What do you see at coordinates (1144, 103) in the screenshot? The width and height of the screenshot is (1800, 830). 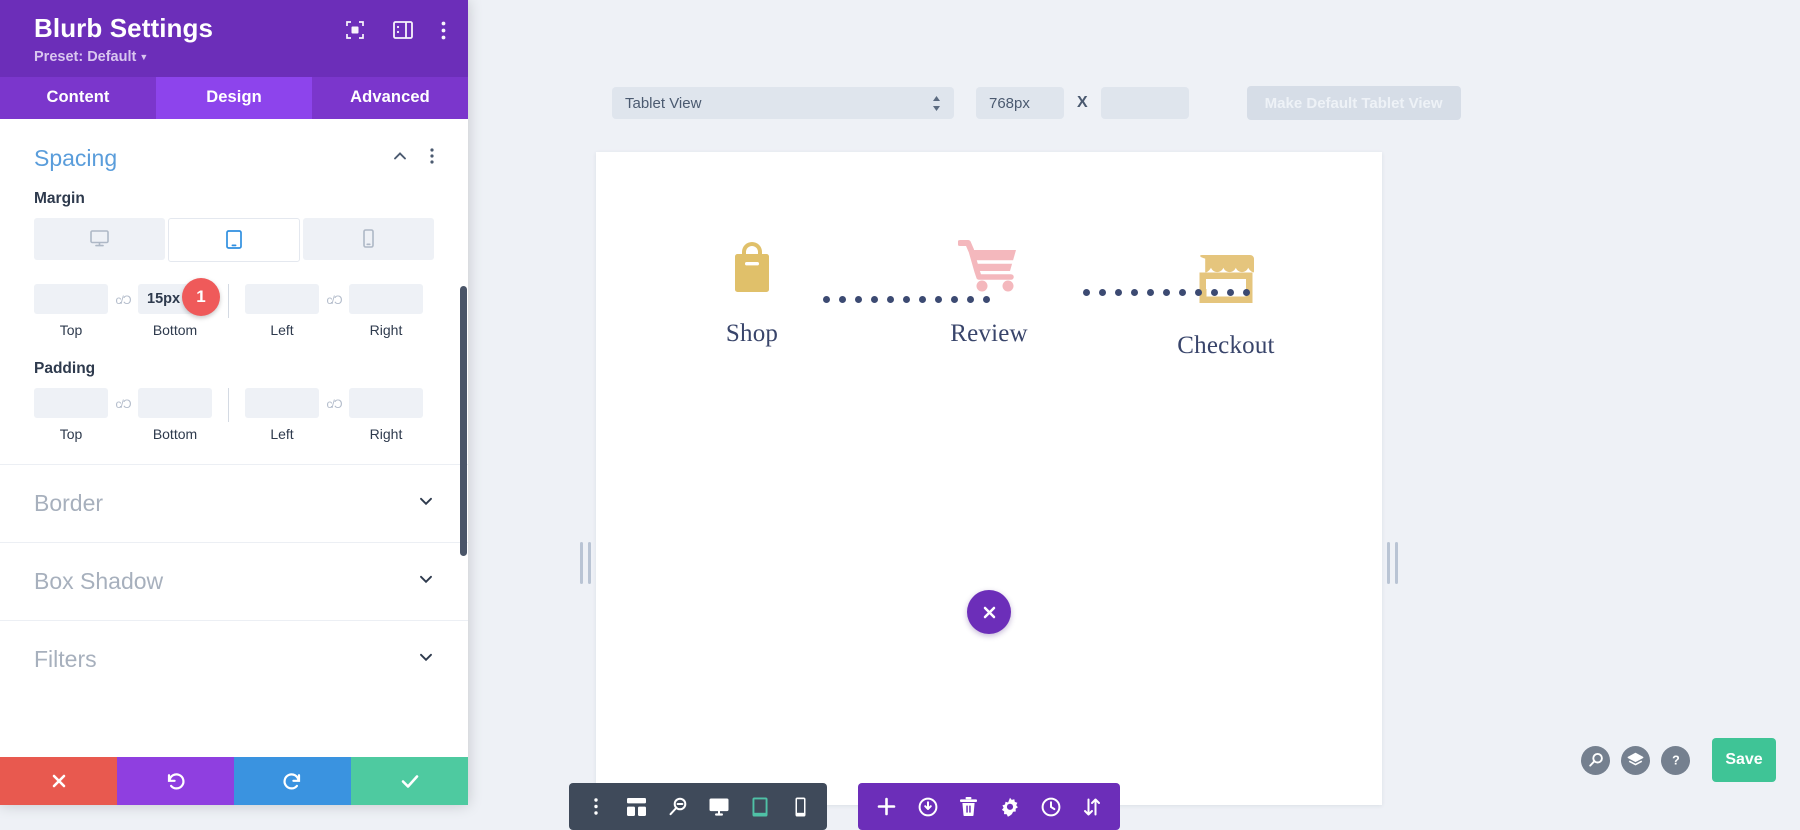 I see `viewport-height-input` at bounding box center [1144, 103].